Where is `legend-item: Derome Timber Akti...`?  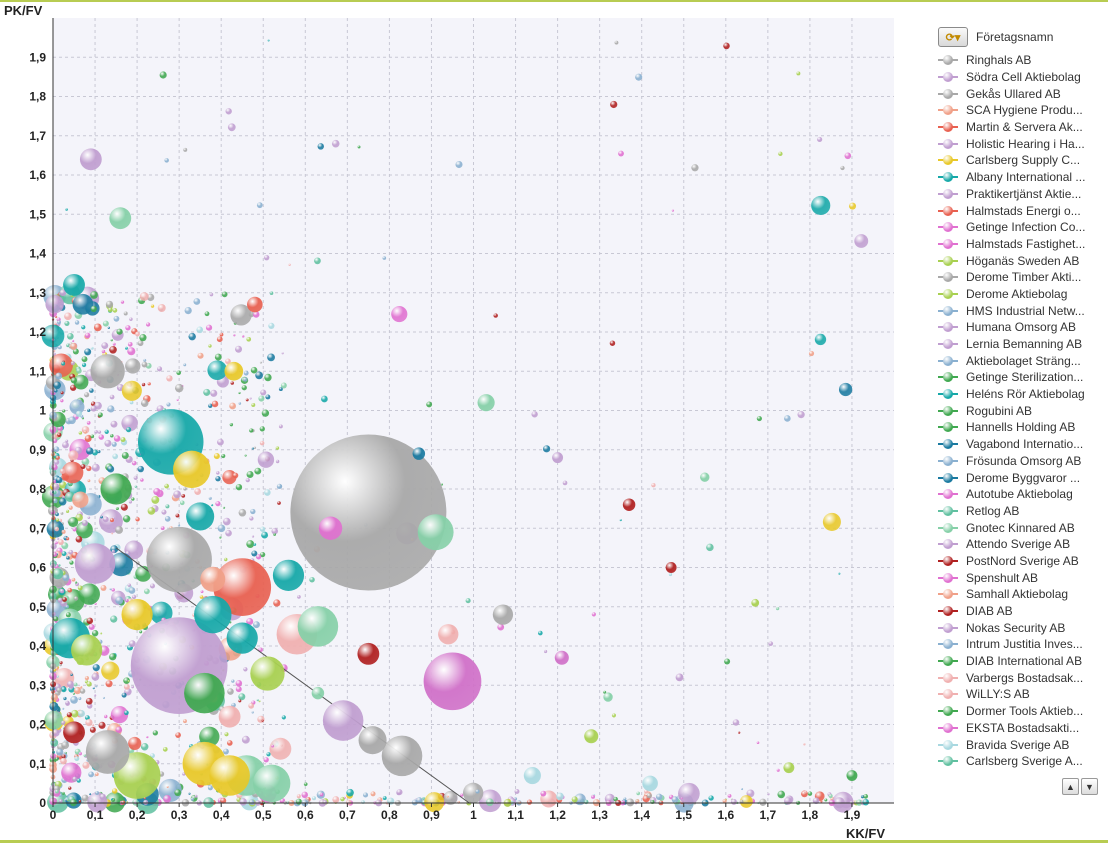
legend-item: Derome Timber Akti... is located at coordinates (1020, 277).